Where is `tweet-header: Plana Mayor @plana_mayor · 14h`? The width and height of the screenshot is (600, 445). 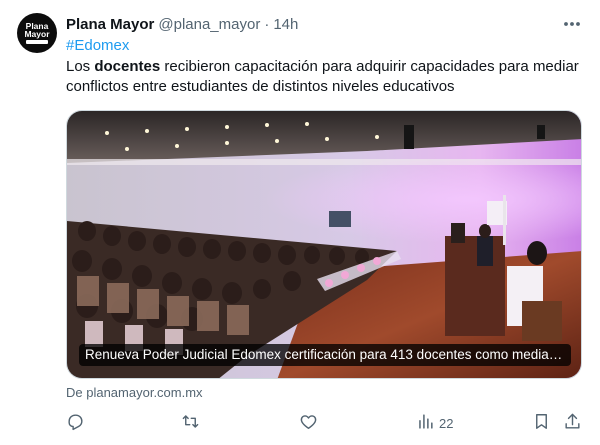
tweet-header: Plana Mayor @plana_mayor · 14h is located at coordinates (182, 24).